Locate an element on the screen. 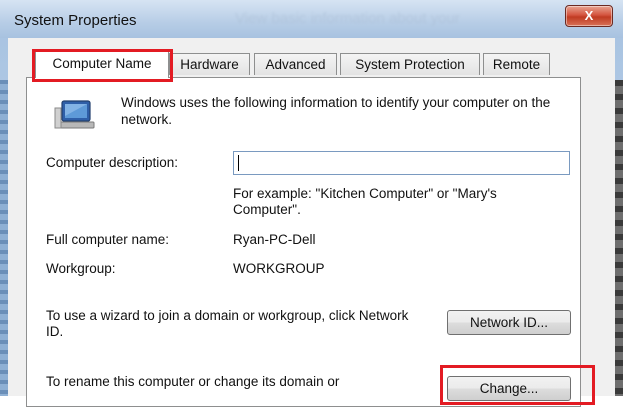 This screenshot has height=407, width=623. tab-hardware: Hardware is located at coordinates (209, 64).